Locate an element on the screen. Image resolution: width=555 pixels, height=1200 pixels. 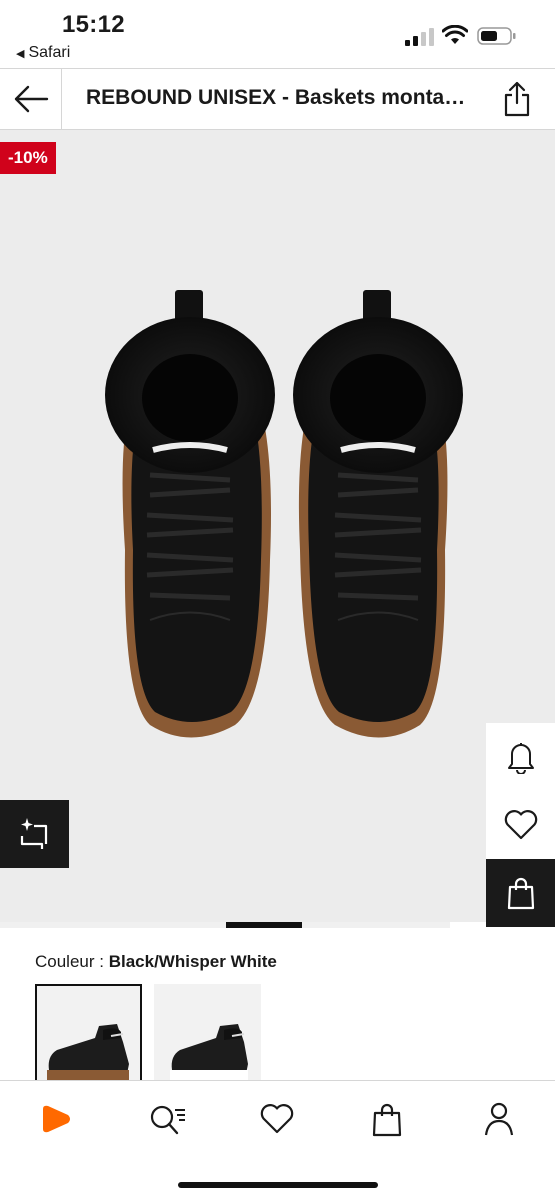
wifi-icon is located at coordinates (455, 34).